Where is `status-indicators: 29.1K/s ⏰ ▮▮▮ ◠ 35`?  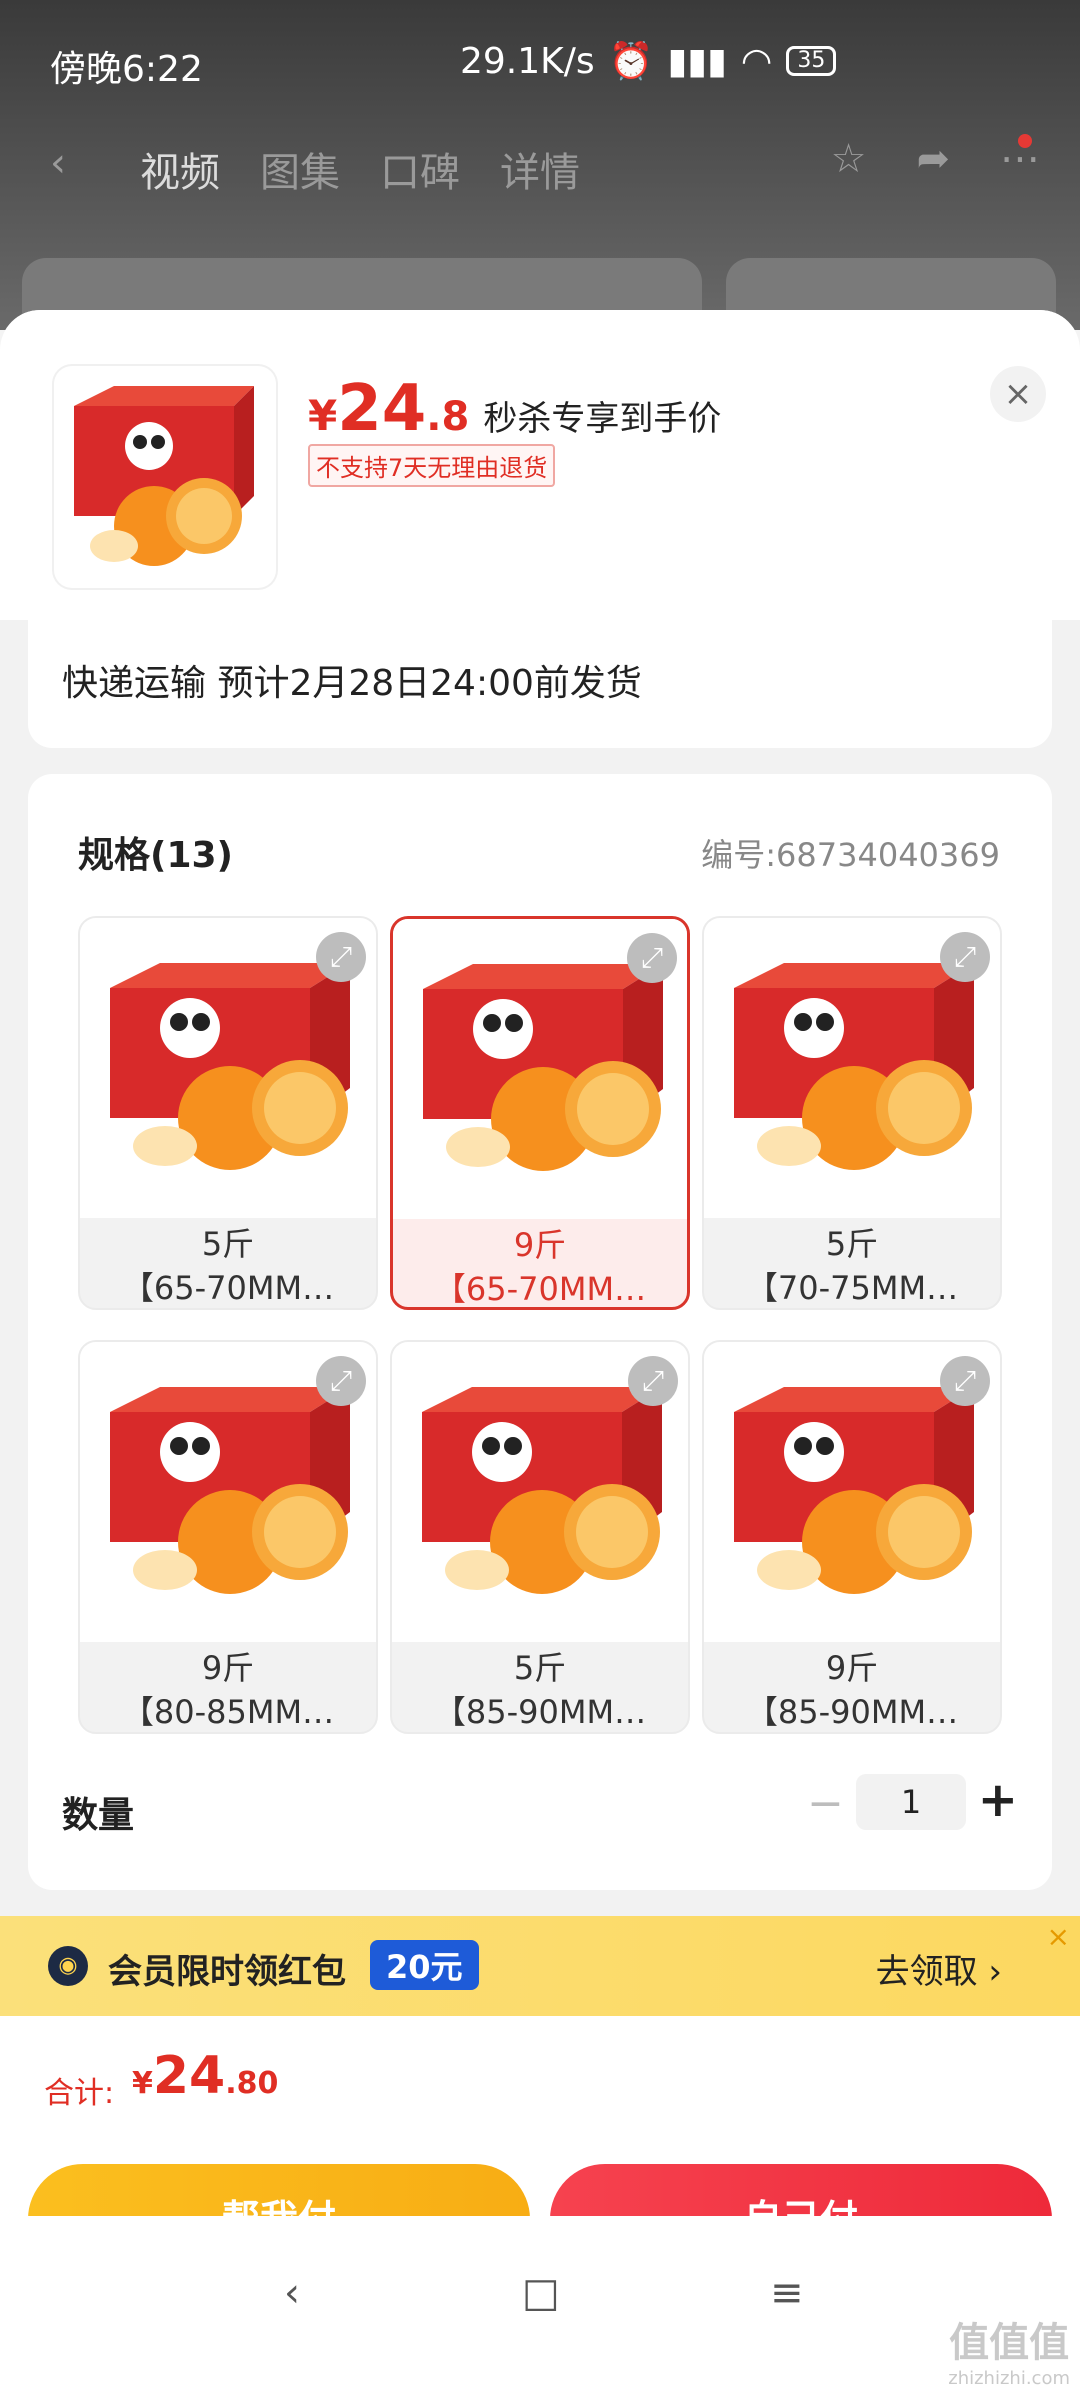 status-indicators: 29.1K/s ⏰ ▮▮▮ ◠ 35 is located at coordinates (648, 61).